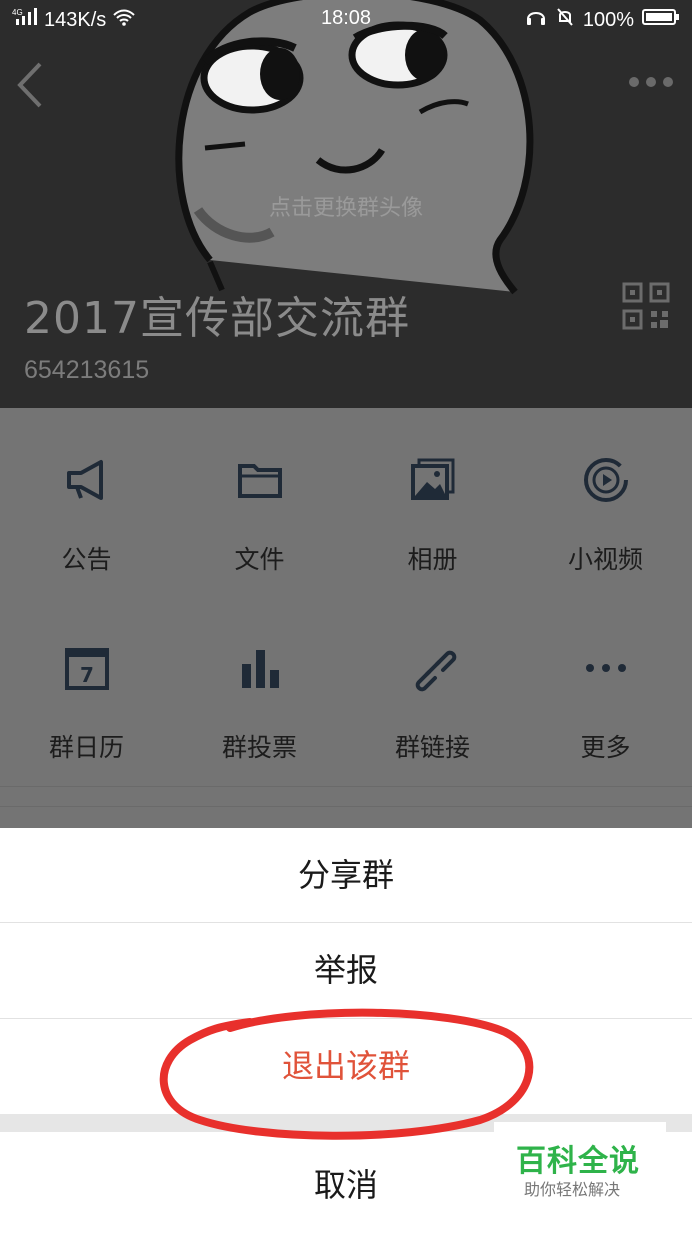 The width and height of the screenshot is (692, 1233). What do you see at coordinates (432, 710) in the screenshot?
I see `function-group-link: 群链接` at bounding box center [432, 710].